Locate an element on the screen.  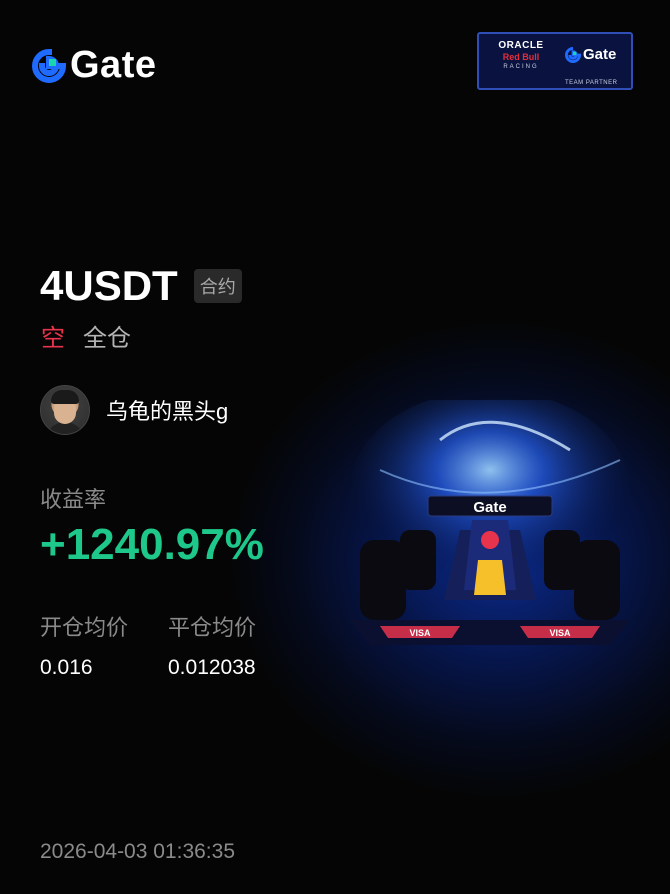
symbol: 4USDT is located at coordinates (109, 285).